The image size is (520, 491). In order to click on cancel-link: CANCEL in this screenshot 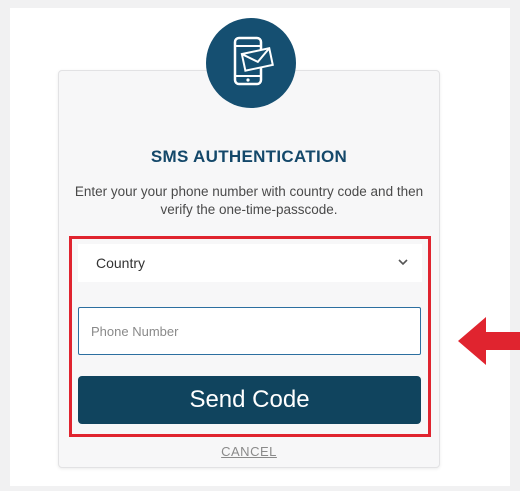, I will do `click(249, 451)`.